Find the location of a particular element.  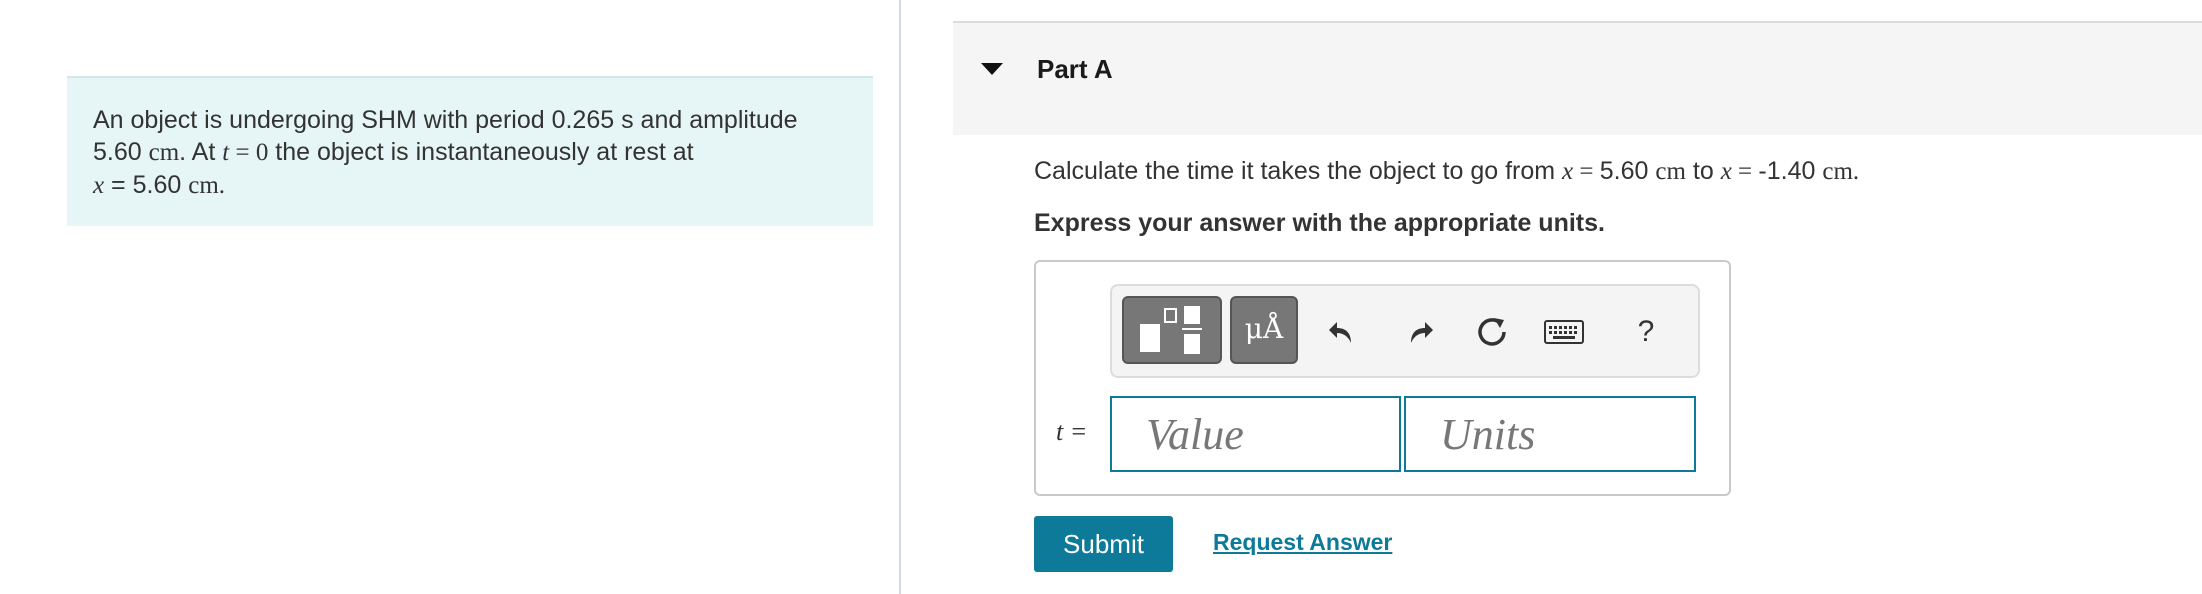

units-icon: μÅ is located at coordinates (1264, 330).